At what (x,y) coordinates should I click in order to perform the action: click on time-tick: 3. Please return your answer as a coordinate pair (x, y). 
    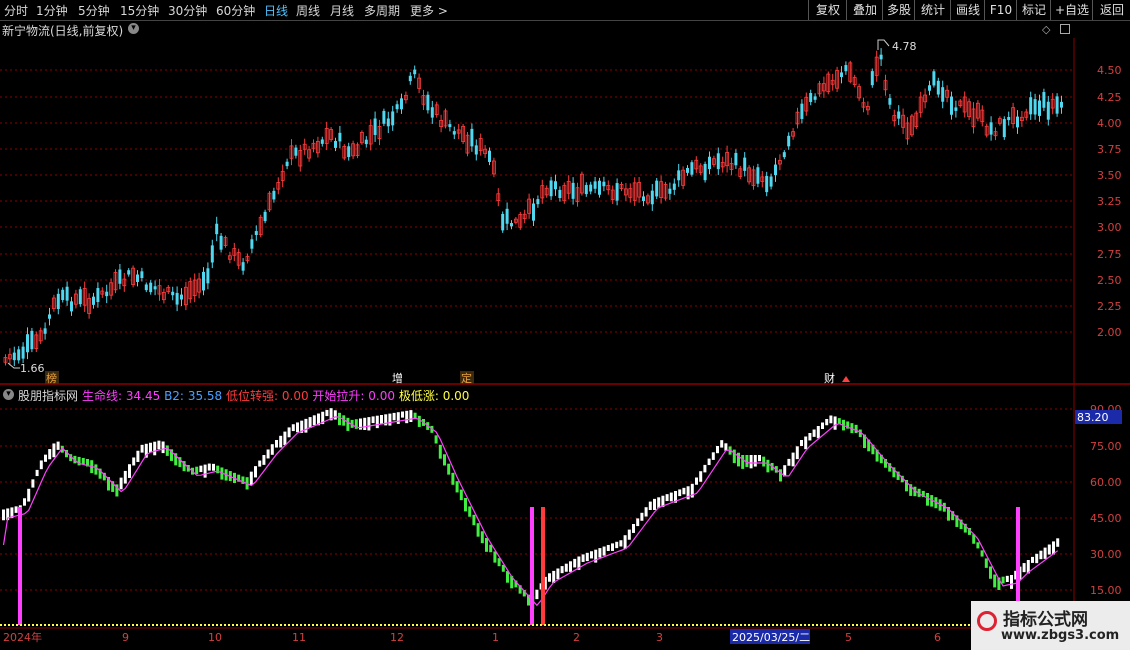
    Looking at the image, I should click on (659, 637).